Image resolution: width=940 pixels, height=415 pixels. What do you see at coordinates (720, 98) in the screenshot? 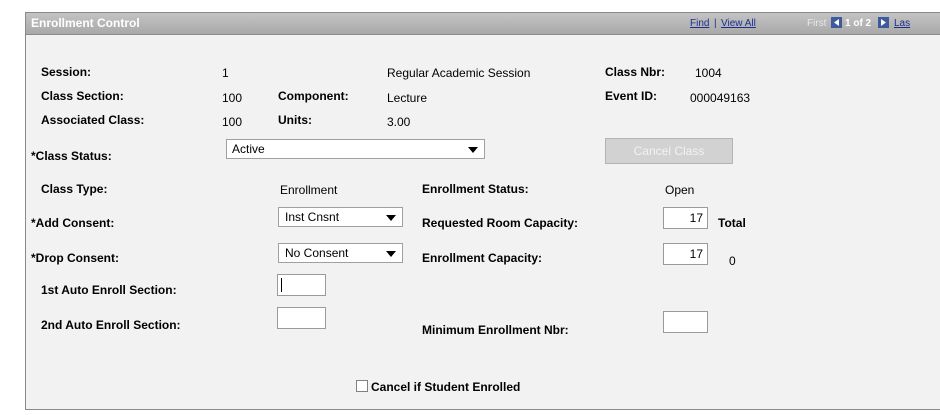
I see `event-id-value: 000049163` at bounding box center [720, 98].